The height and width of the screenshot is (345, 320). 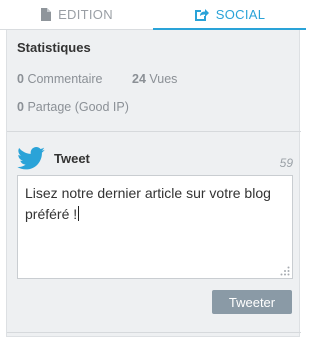 I want to click on stat-comments: 0 Commentaire, so click(x=59, y=79).